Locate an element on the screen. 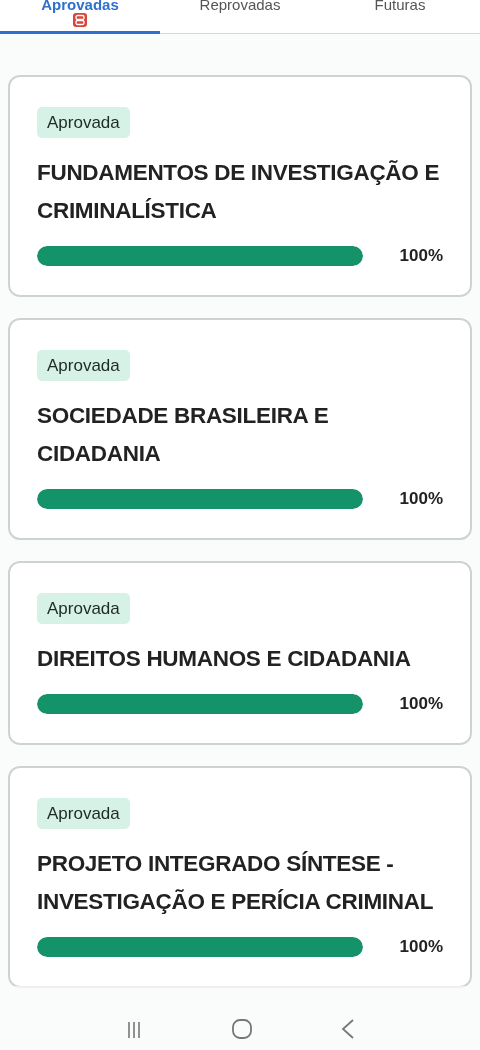  course-title: PROJETO INTEGRADO SÍNTESE - INVESTIGAÇÃO E PERÍCIA CRIMINAL is located at coordinates (236, 883).